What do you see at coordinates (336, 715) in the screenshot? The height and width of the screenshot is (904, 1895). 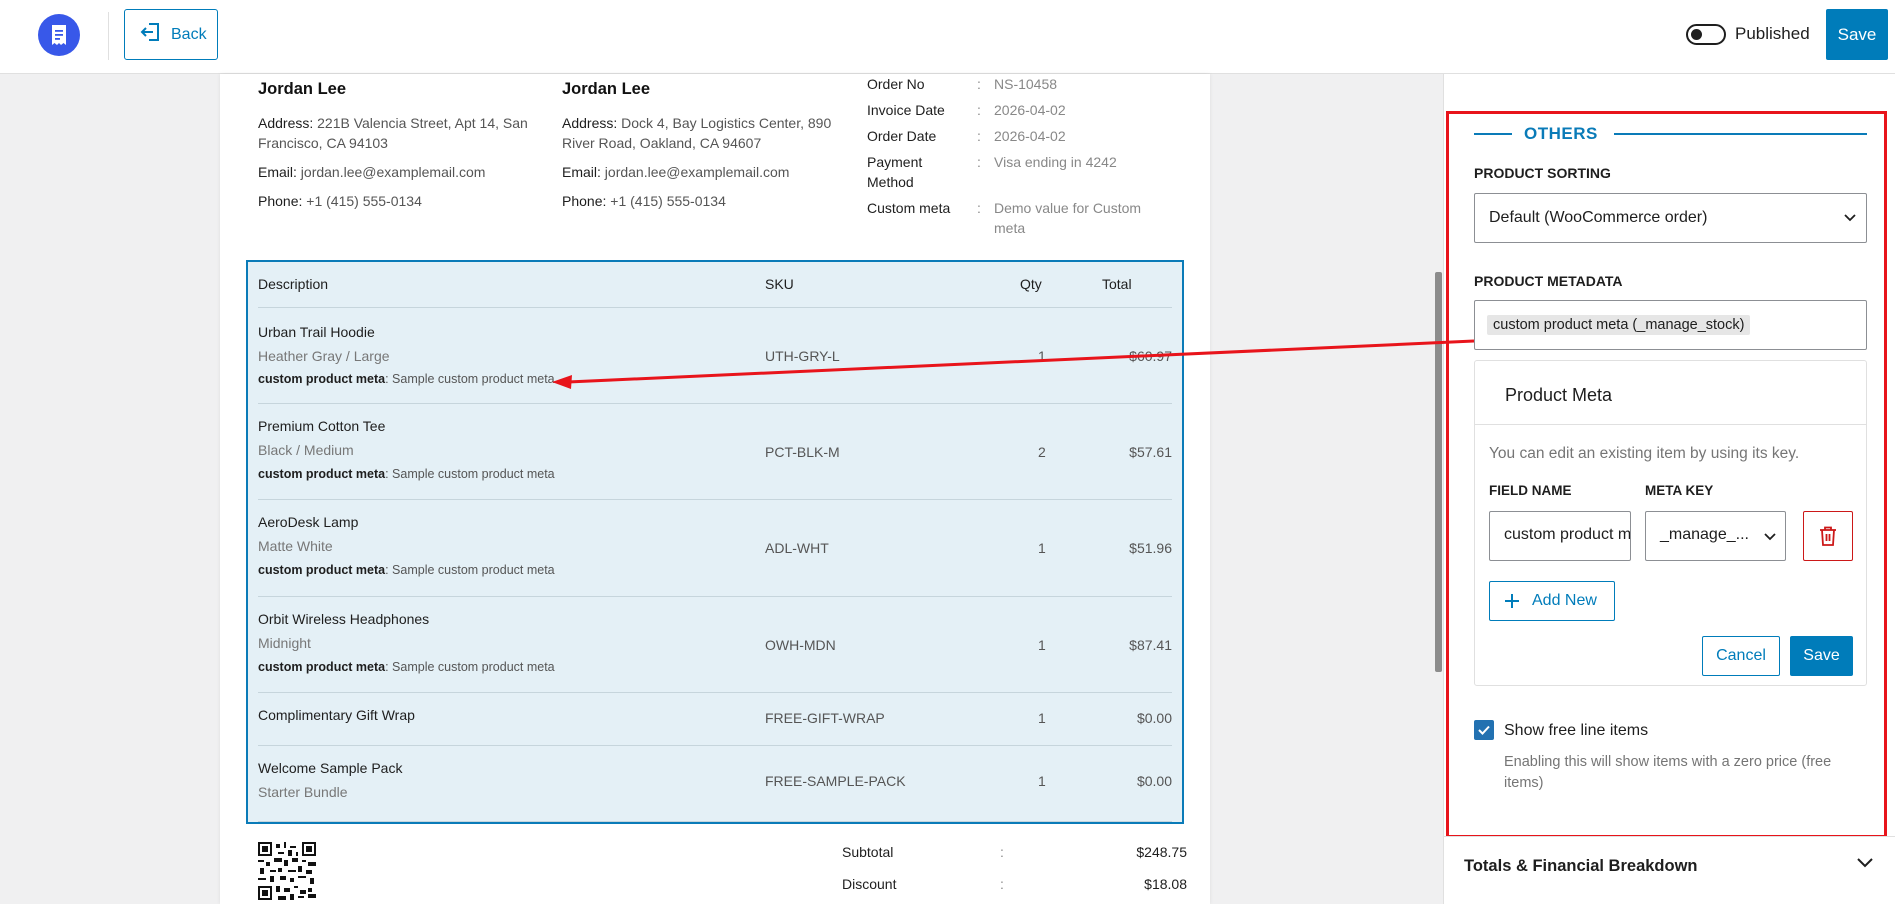 I see `item-title: Complimentary Gift Wrap` at bounding box center [336, 715].